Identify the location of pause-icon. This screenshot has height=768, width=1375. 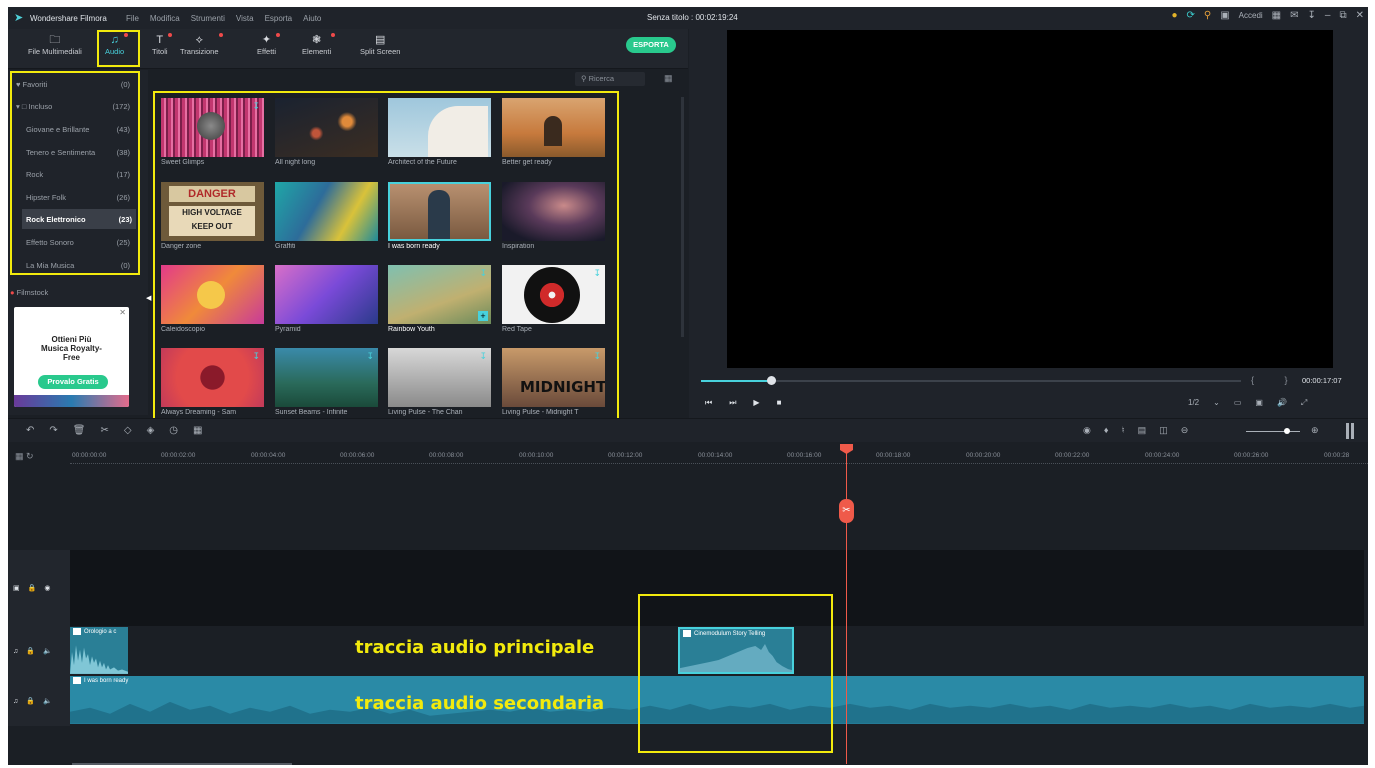
(1350, 431).